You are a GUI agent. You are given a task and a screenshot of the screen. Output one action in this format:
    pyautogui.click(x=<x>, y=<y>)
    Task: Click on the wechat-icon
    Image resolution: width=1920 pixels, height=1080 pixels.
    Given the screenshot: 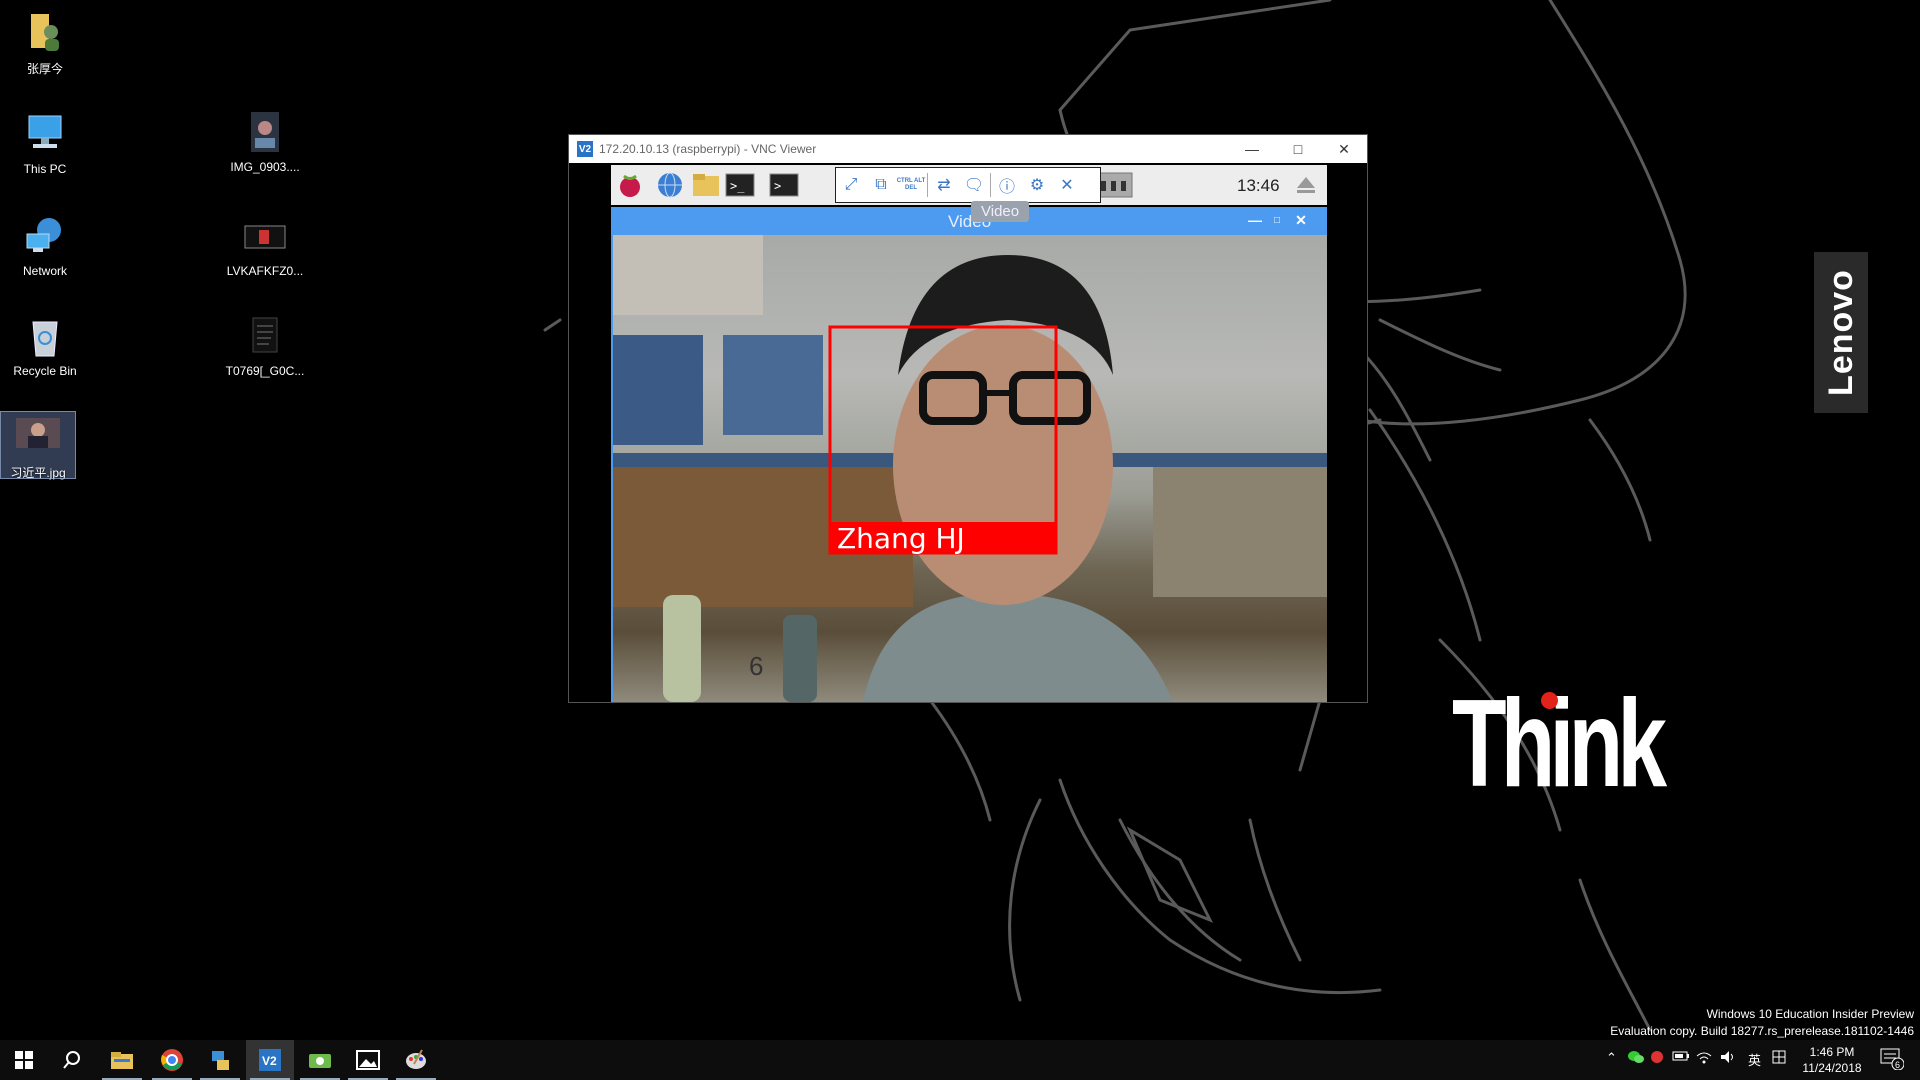 What is the action you would take?
    pyautogui.click(x=1636, y=1058)
    